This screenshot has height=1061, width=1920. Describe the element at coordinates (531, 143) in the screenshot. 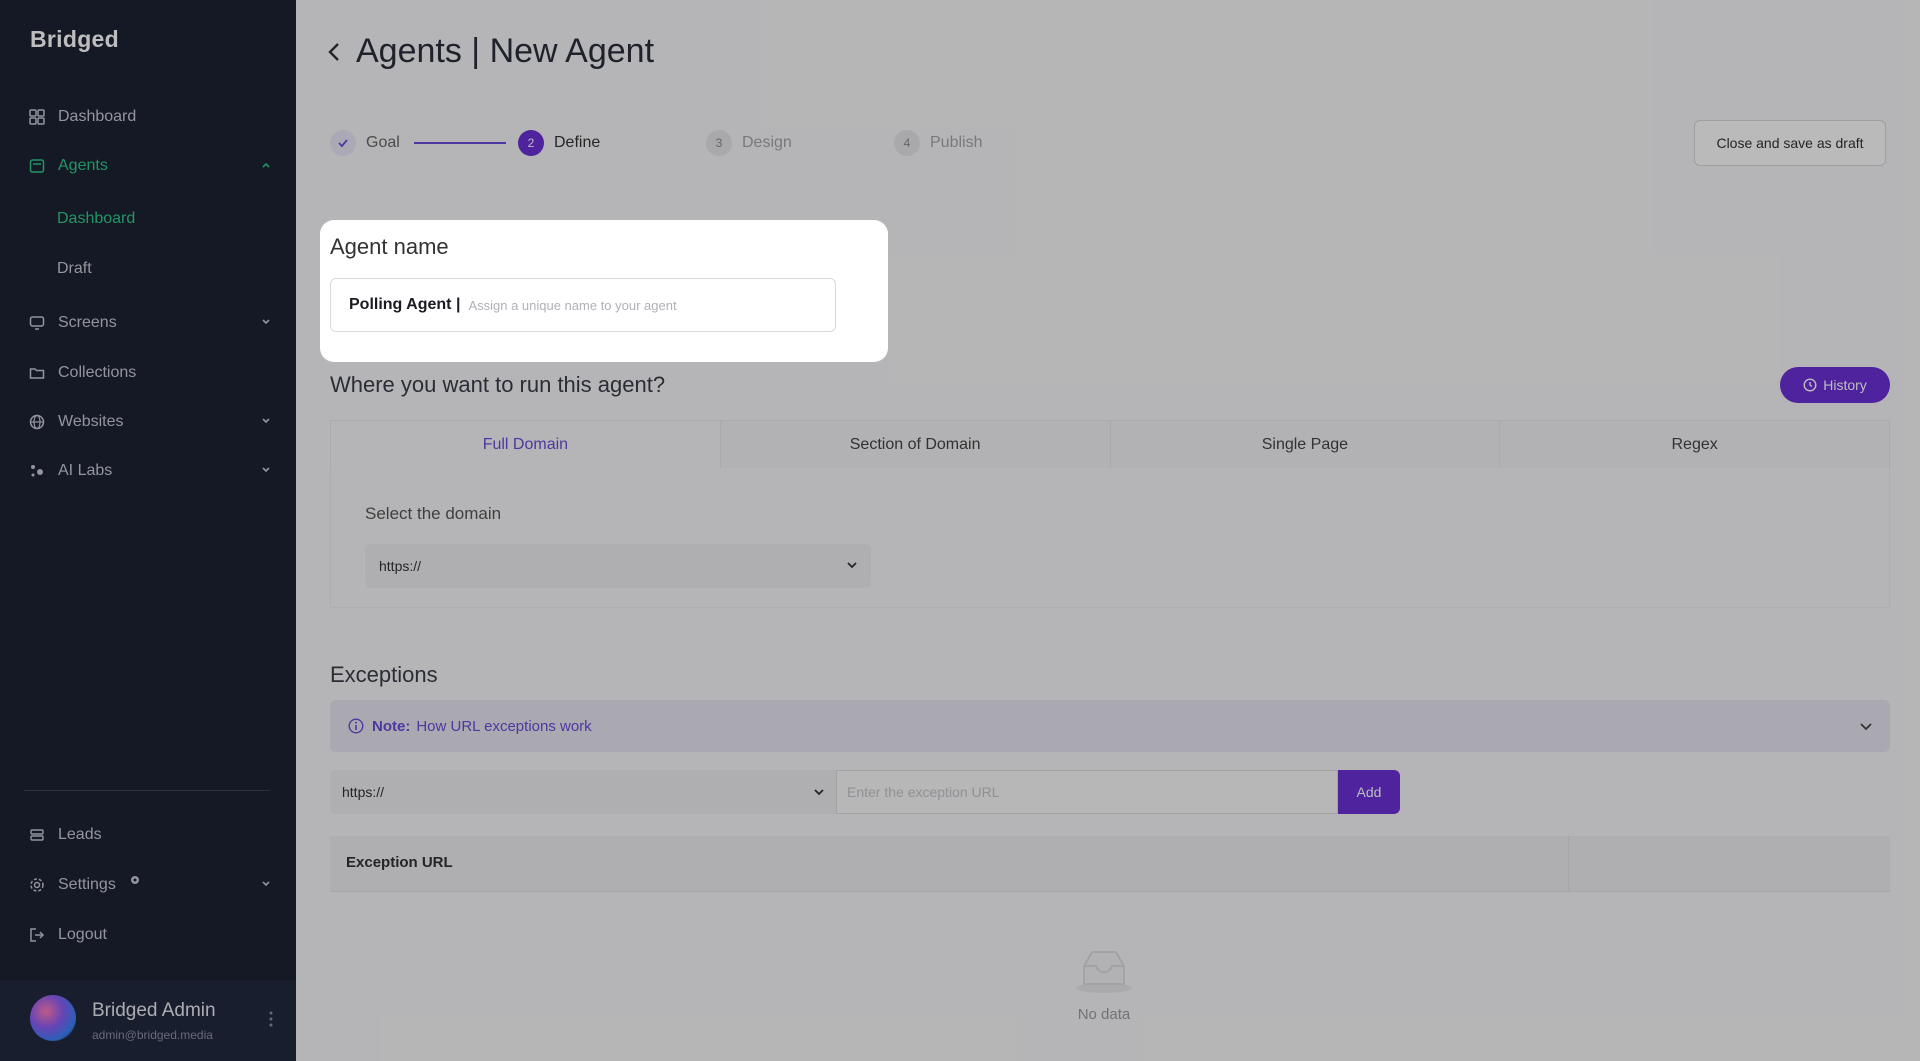

I see `step-number: 2` at that location.